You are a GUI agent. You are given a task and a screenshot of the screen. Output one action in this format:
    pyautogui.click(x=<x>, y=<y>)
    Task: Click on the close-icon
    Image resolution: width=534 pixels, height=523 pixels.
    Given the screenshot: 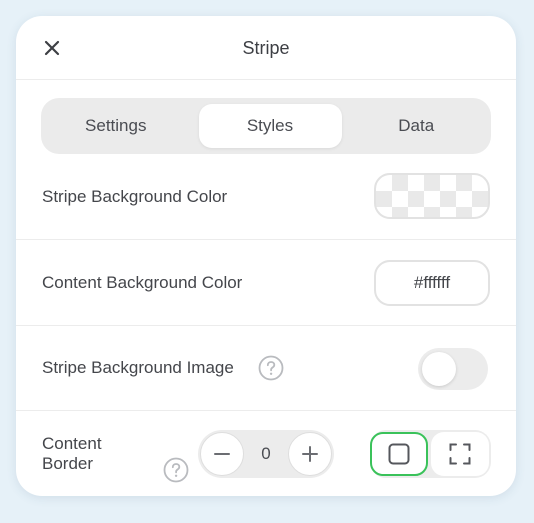 What is the action you would take?
    pyautogui.click(x=52, y=48)
    